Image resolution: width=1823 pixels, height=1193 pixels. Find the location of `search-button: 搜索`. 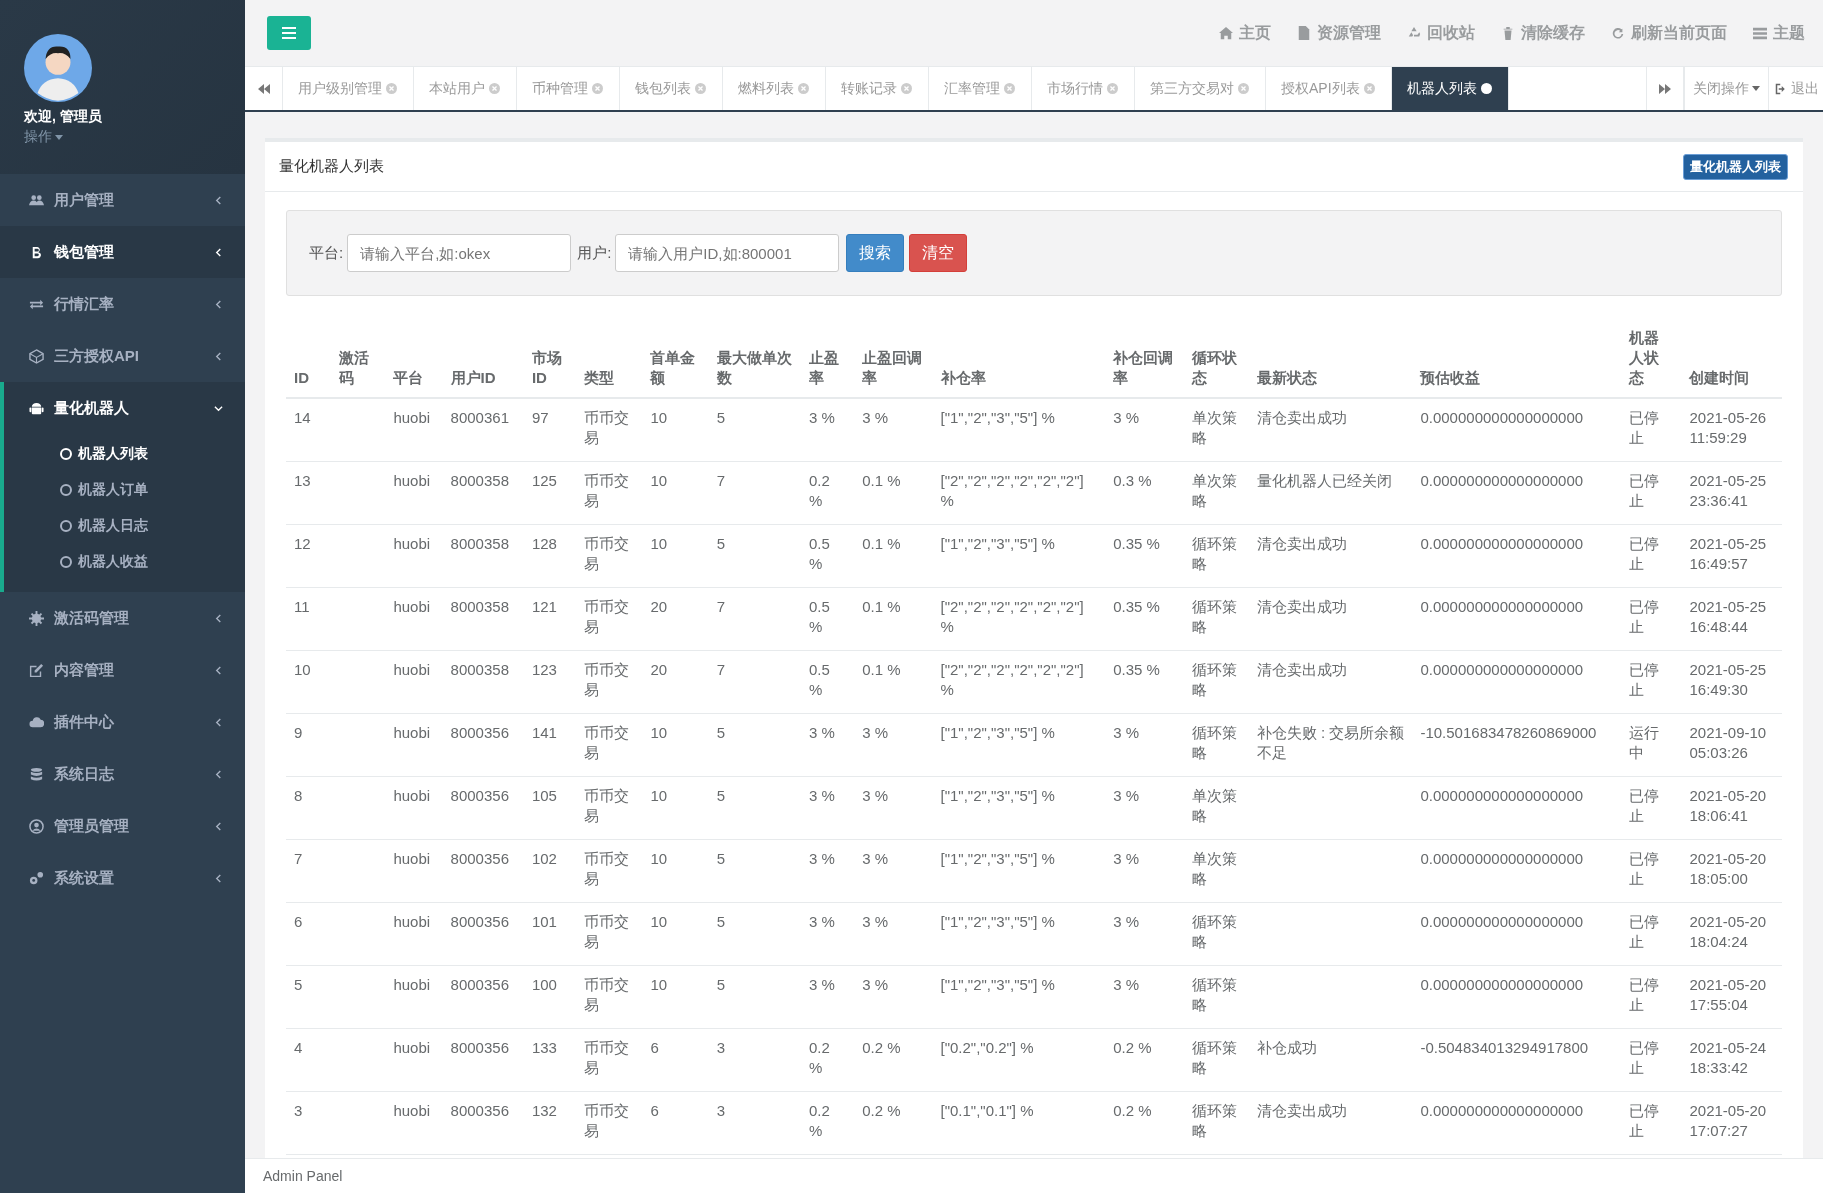

search-button: 搜索 is located at coordinates (875, 253).